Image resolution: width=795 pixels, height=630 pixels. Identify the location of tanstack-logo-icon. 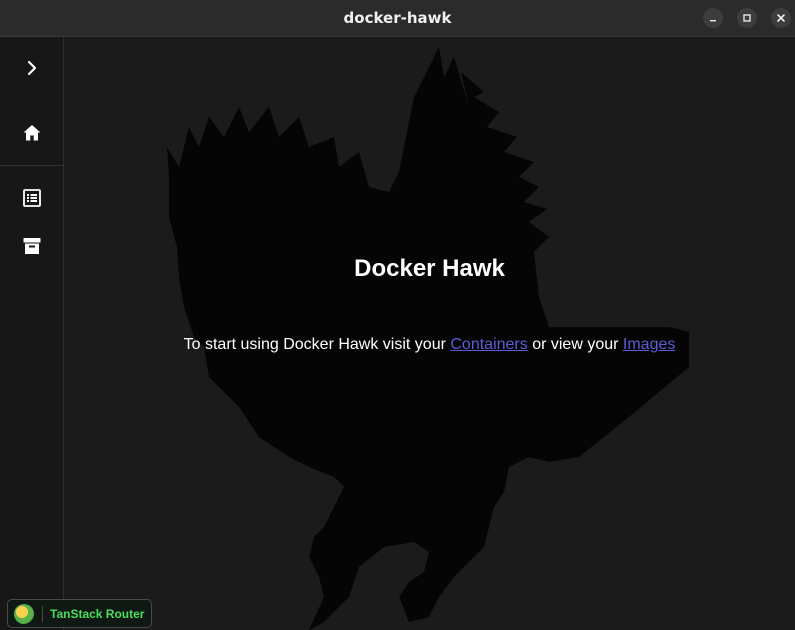
(24, 613).